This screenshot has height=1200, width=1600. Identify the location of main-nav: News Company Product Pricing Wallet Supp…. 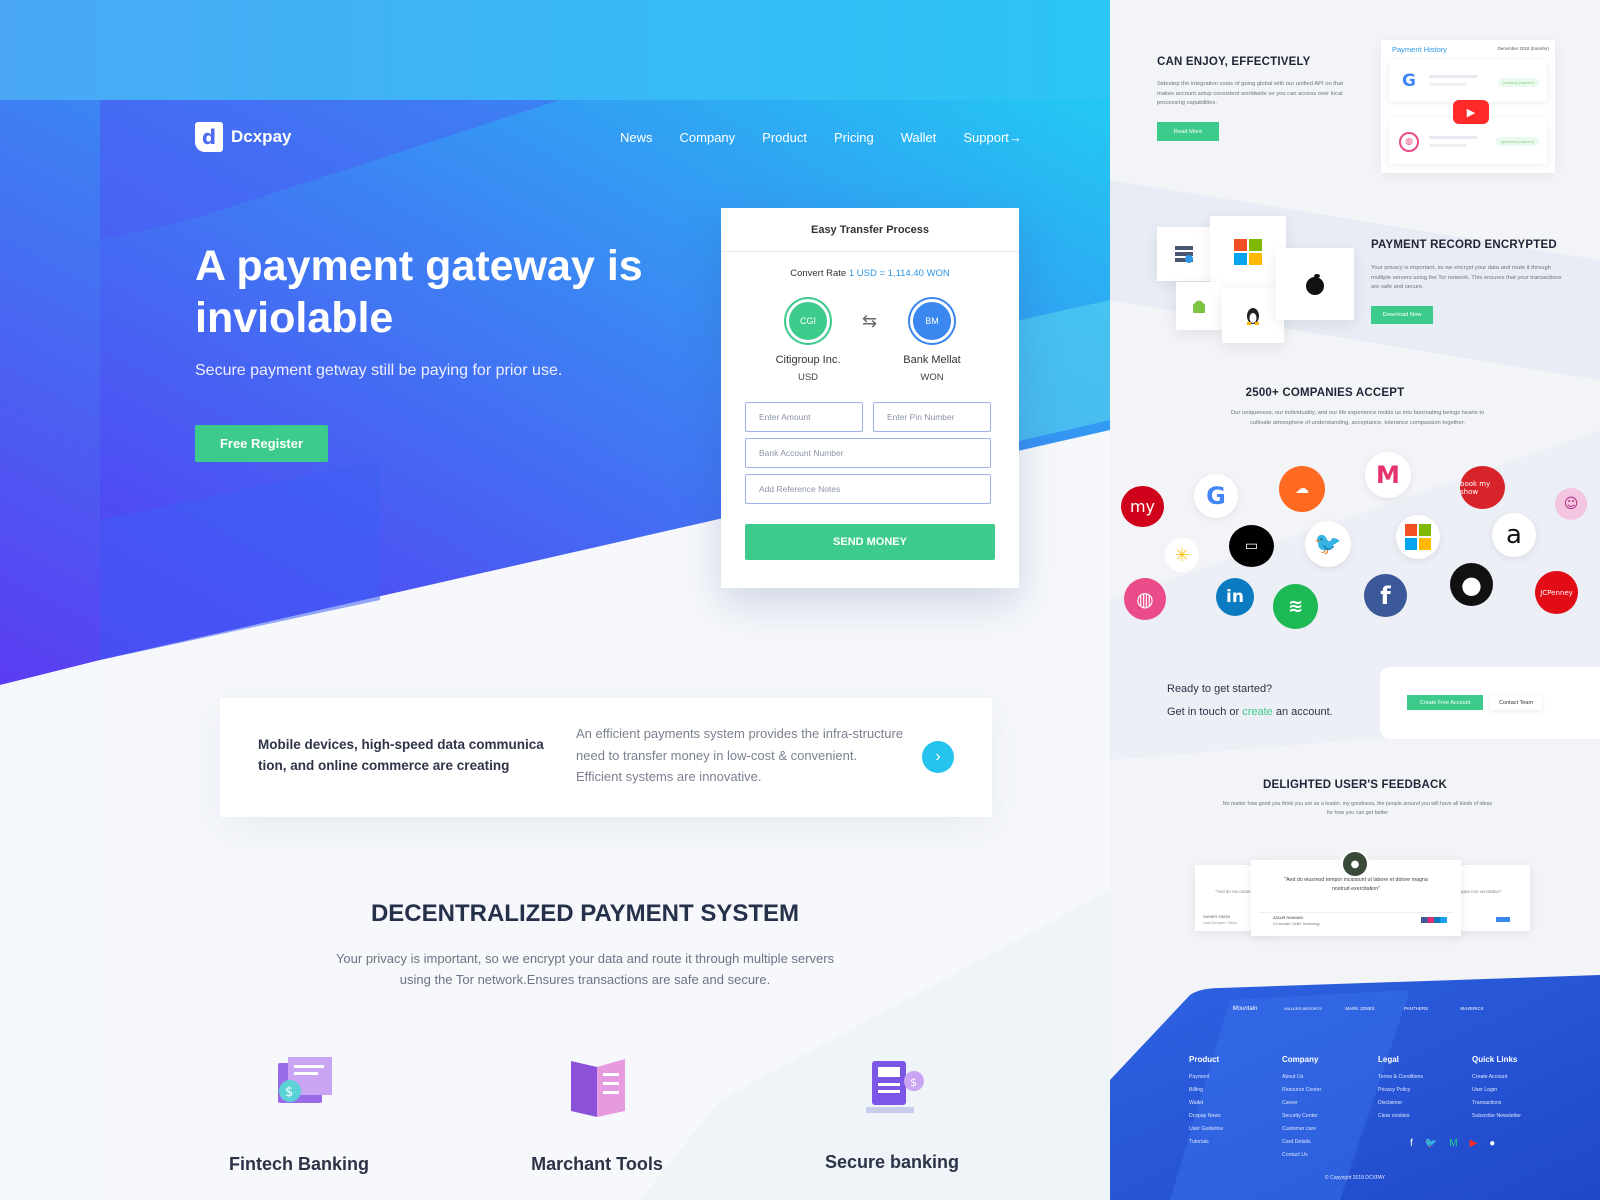
(821, 137).